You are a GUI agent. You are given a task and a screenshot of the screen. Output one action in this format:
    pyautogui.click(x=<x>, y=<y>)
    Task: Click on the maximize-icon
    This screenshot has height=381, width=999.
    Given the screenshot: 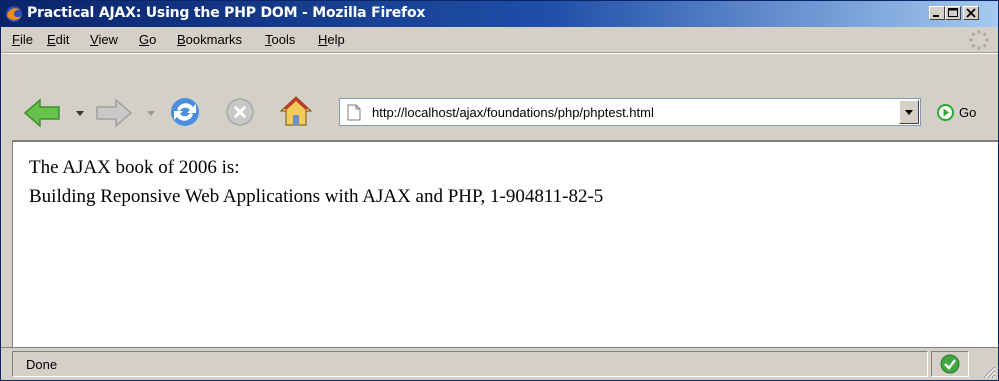 What is the action you would take?
    pyautogui.click(x=953, y=12)
    